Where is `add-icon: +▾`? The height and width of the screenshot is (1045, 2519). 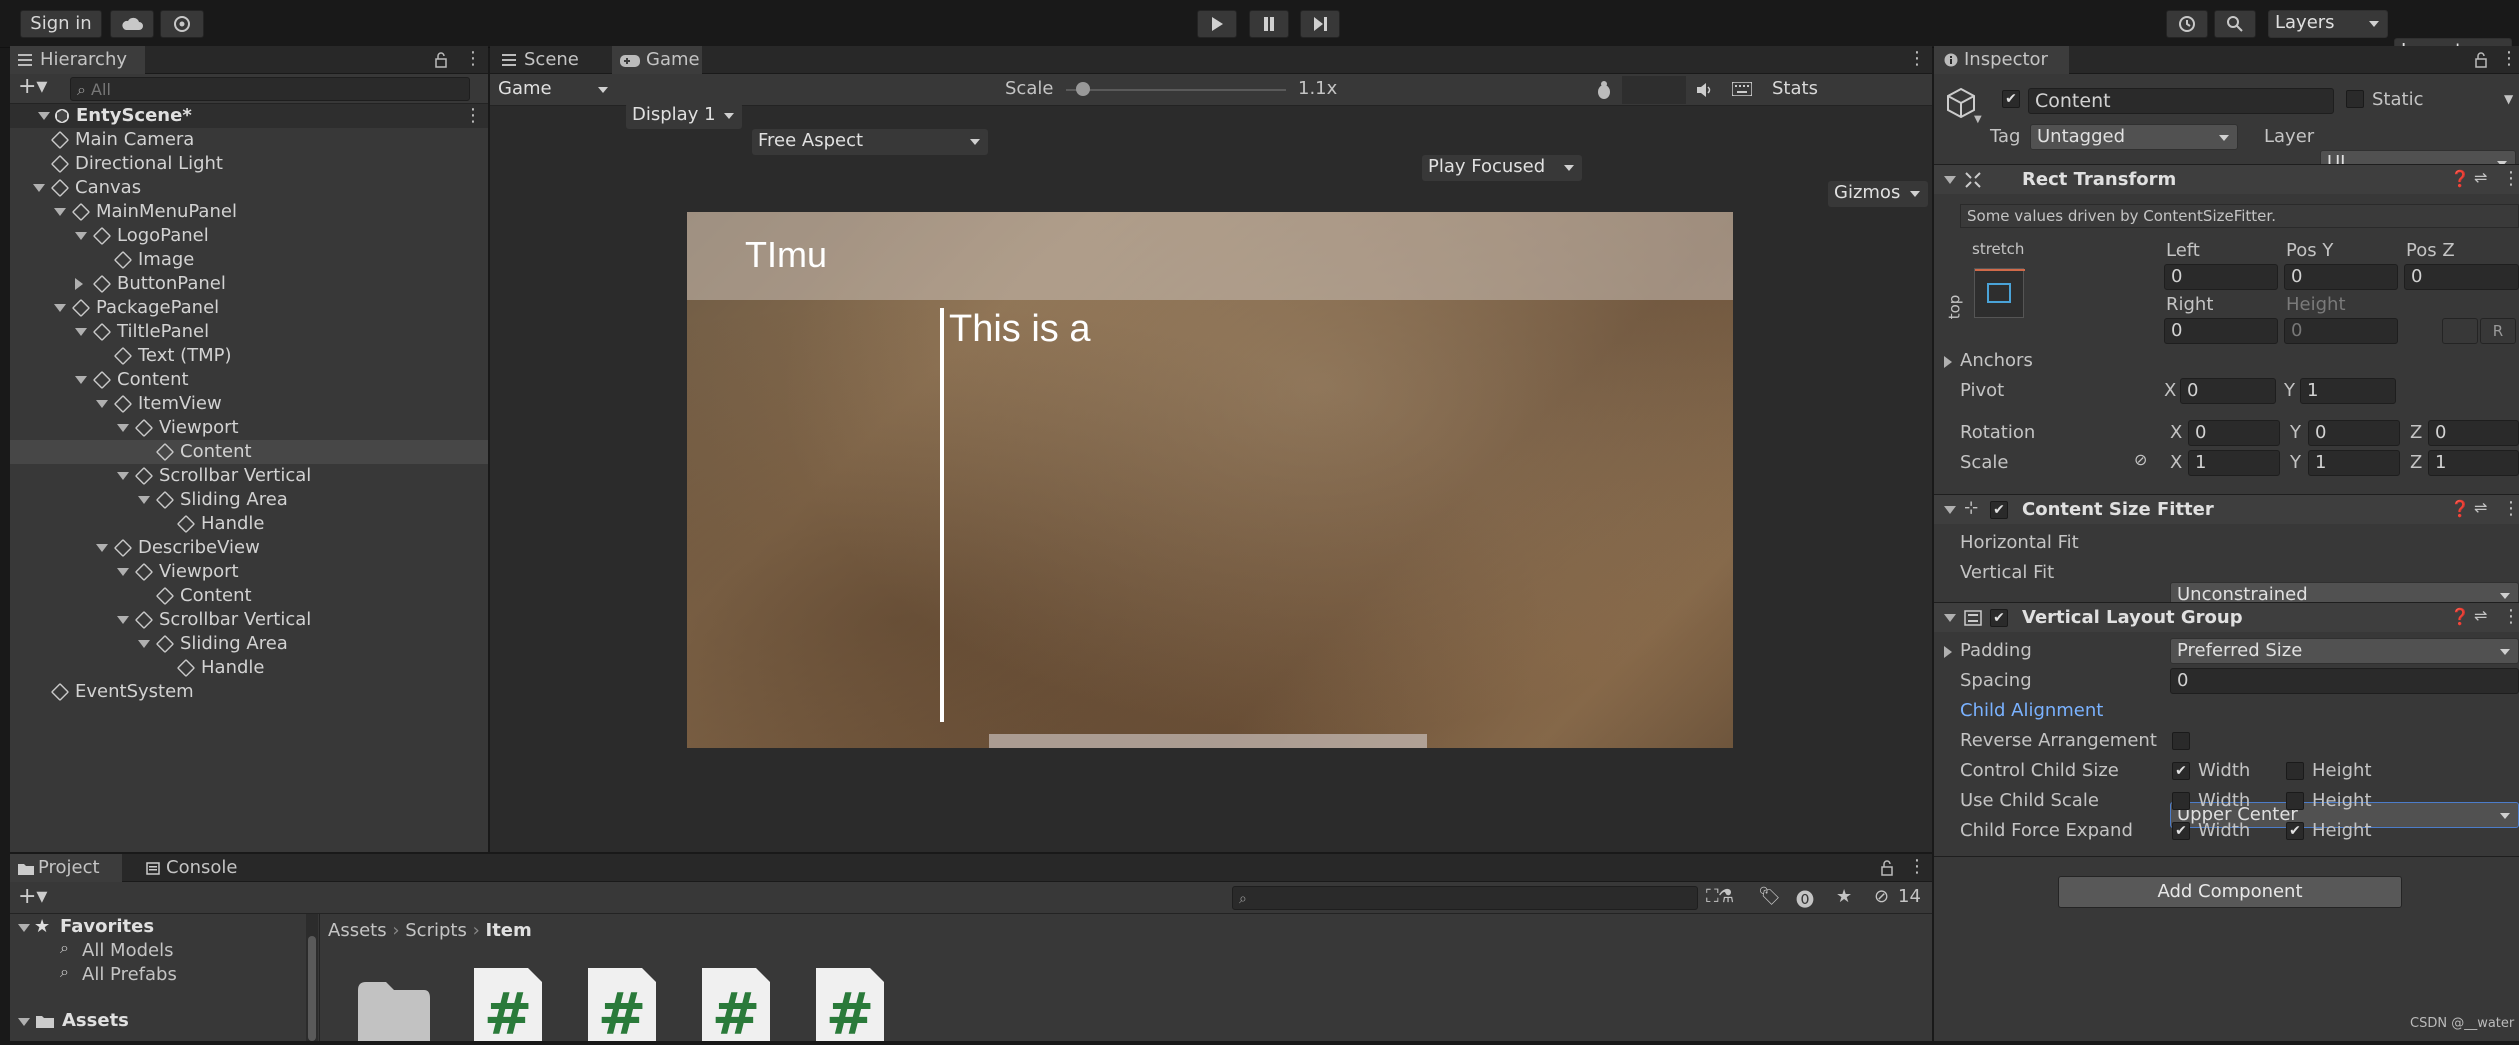
add-icon: +▾ is located at coordinates (32, 86).